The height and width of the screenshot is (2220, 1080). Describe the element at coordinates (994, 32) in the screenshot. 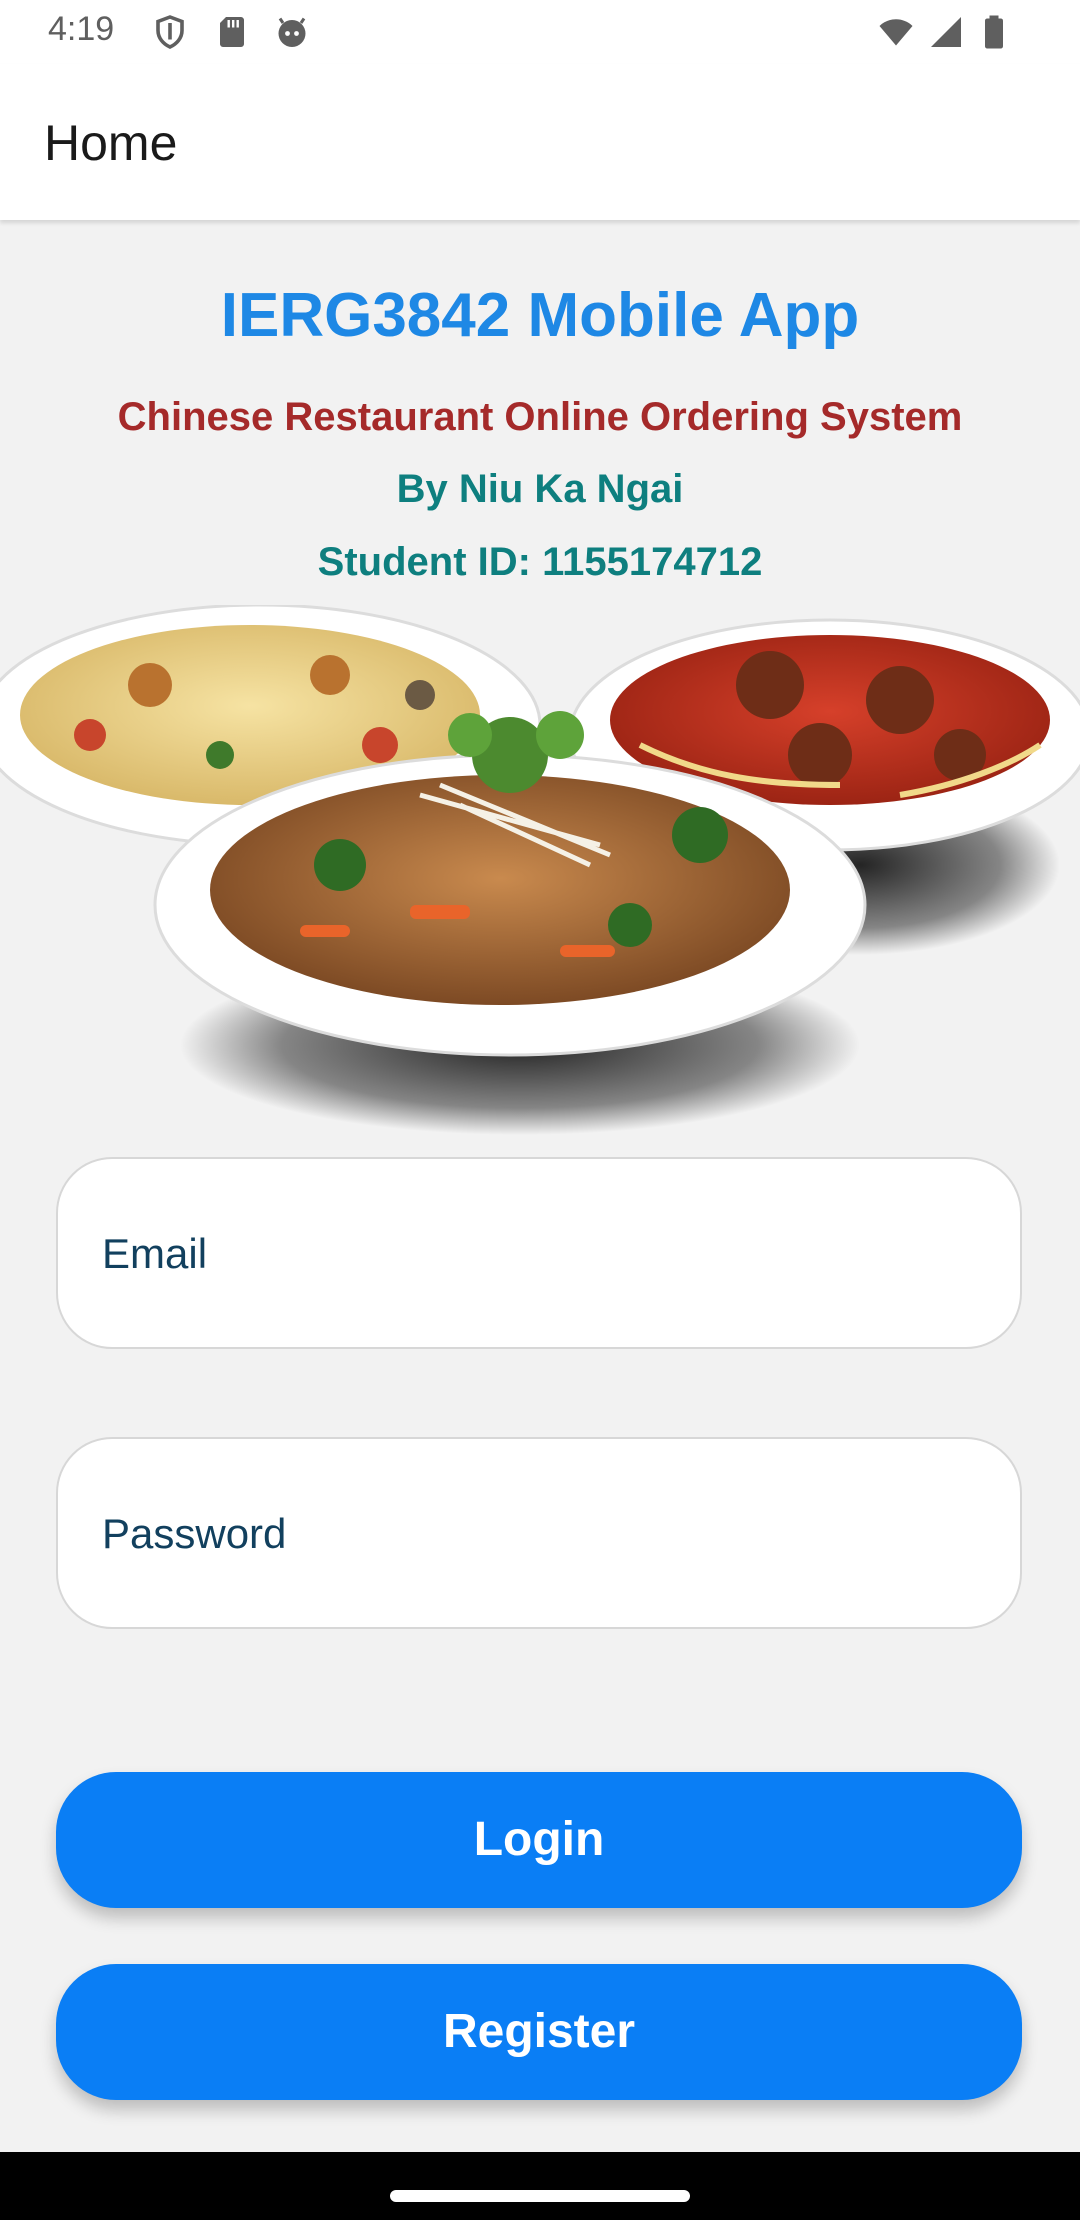

I see `battery-icon` at that location.